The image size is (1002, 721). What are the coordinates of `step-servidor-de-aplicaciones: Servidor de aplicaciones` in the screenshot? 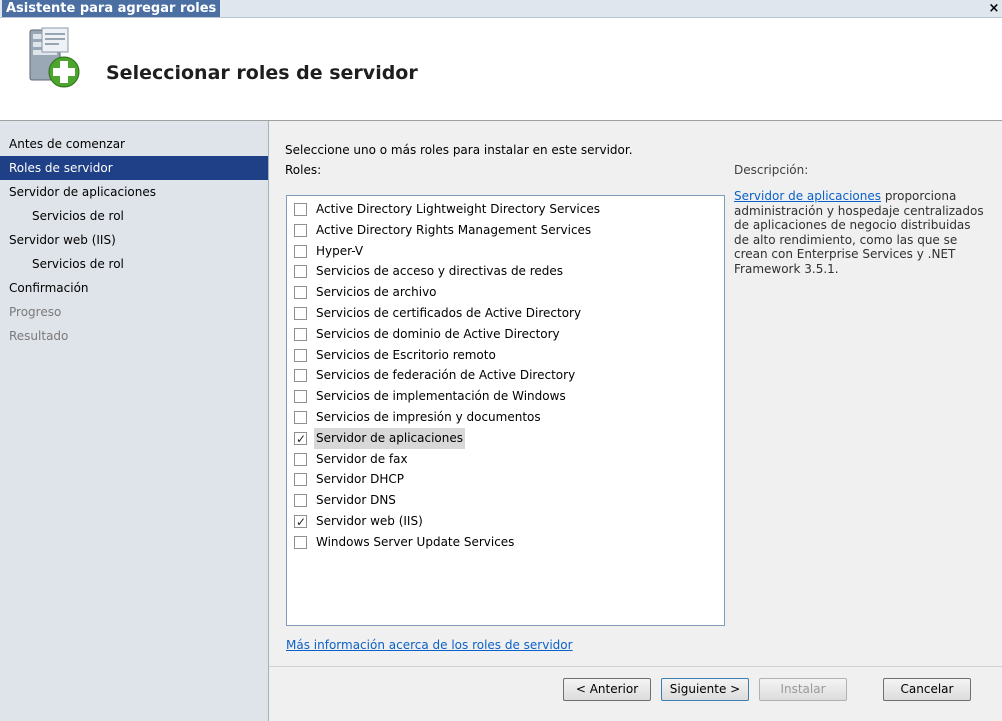 It's located at (134, 192).